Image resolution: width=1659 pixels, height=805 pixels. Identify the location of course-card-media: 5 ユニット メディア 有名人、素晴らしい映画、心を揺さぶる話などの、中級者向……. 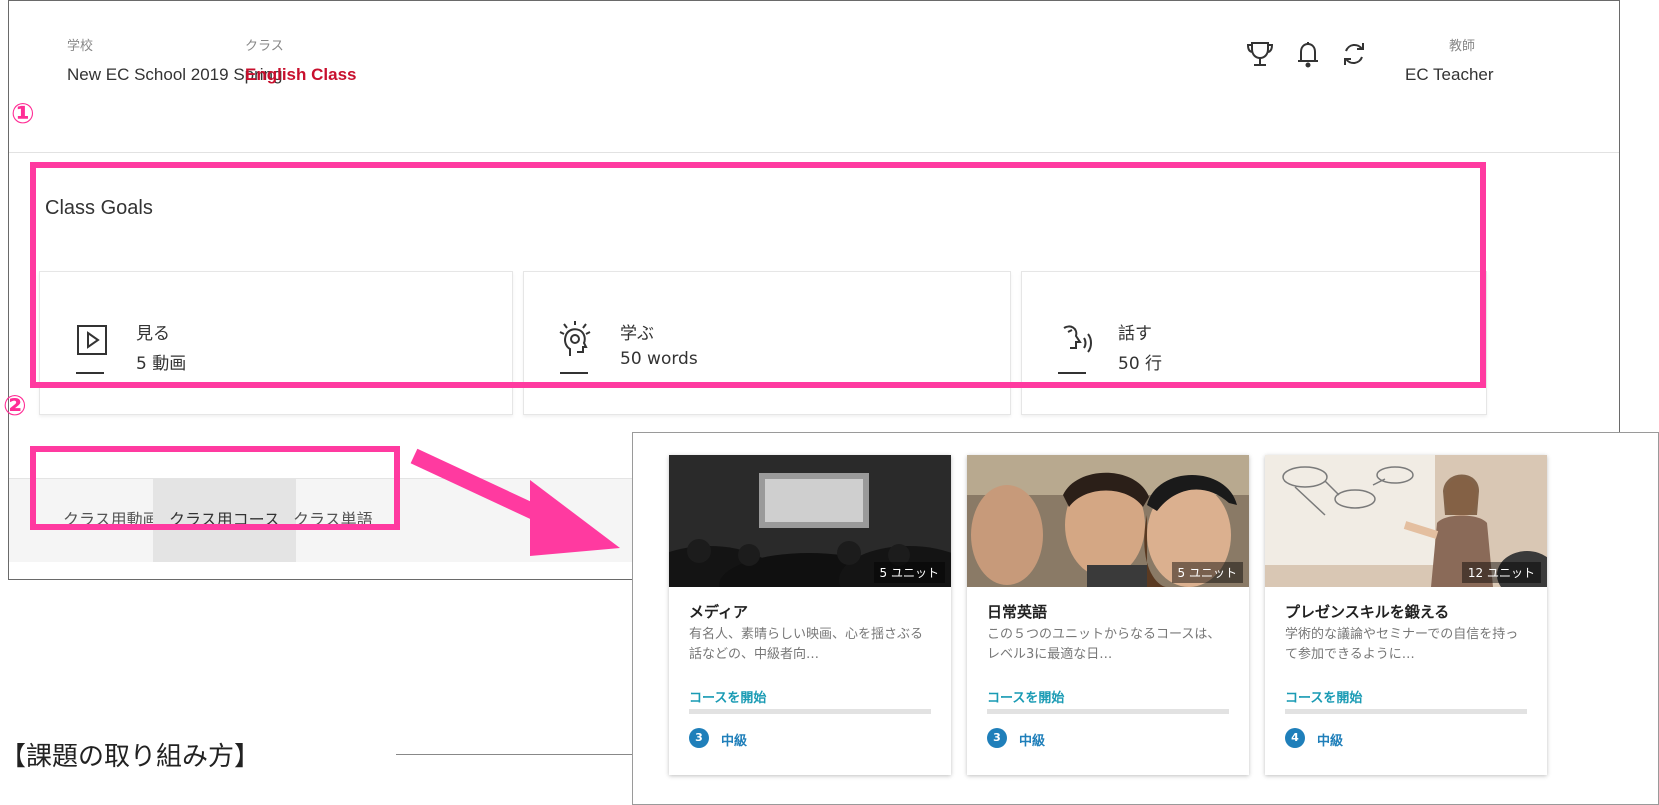
(810, 615).